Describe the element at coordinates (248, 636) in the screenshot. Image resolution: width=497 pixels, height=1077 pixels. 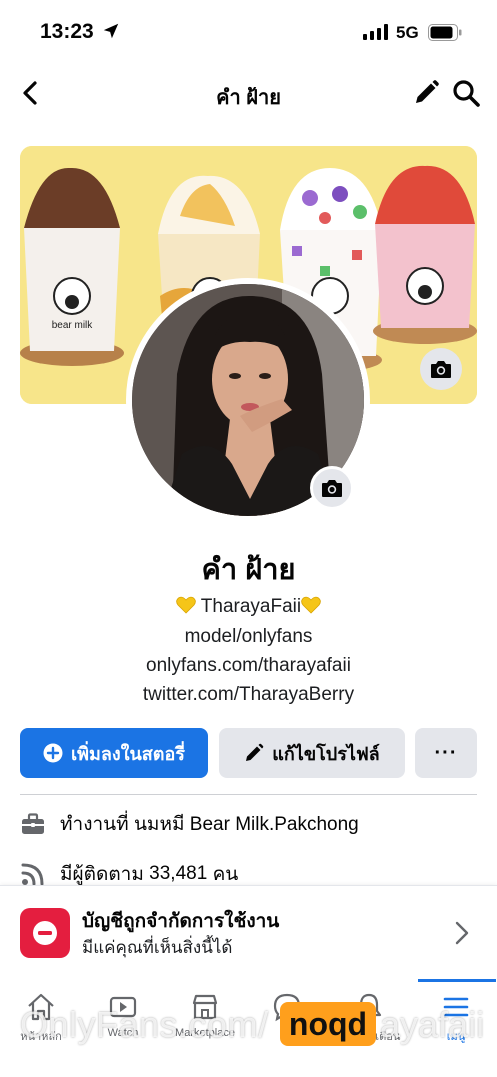
I see `bio-line-2: model/onlyfans` at that location.